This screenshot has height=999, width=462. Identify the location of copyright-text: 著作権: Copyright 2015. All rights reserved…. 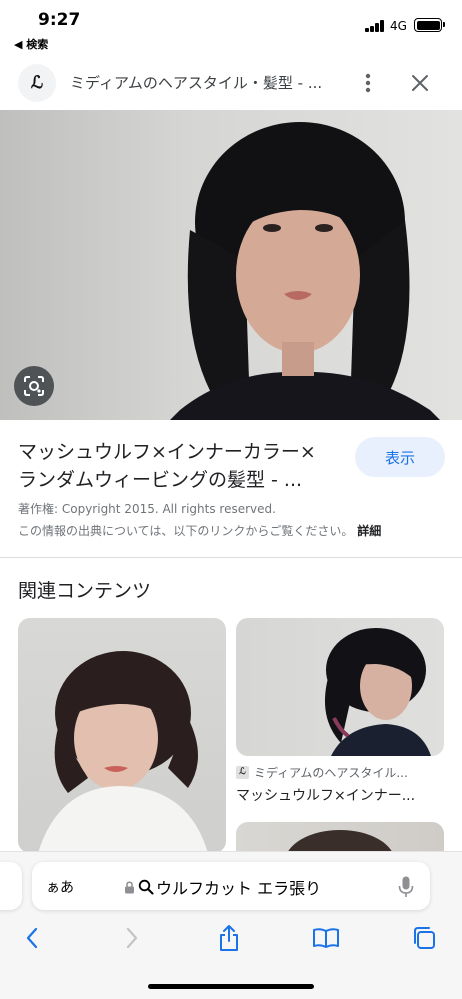
(147, 509).